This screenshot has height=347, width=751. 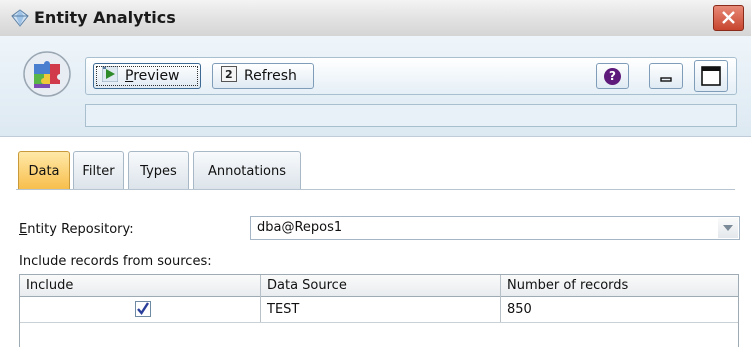 I want to click on preview-play-icon, so click(x=110, y=75).